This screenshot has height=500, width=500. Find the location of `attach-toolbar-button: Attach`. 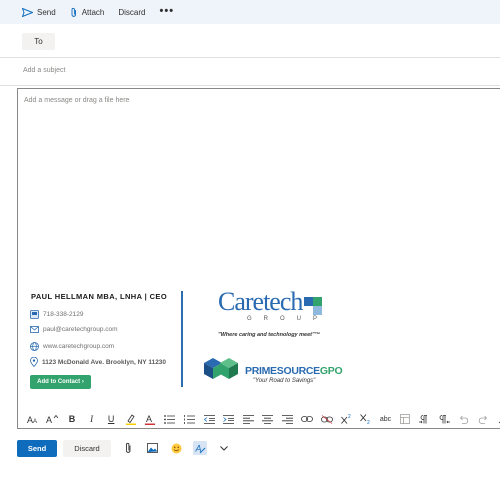

attach-toolbar-button: Attach is located at coordinates (87, 12).